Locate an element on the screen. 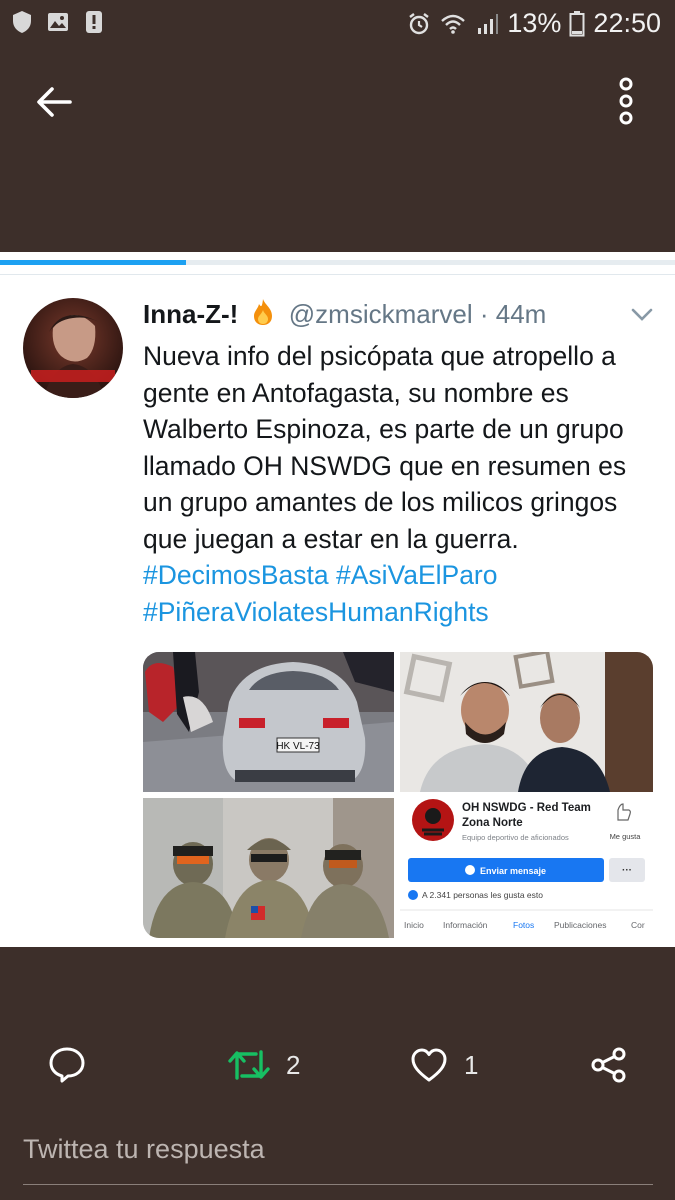 This screenshot has height=1200, width=675. share-button is located at coordinates (609, 1065).